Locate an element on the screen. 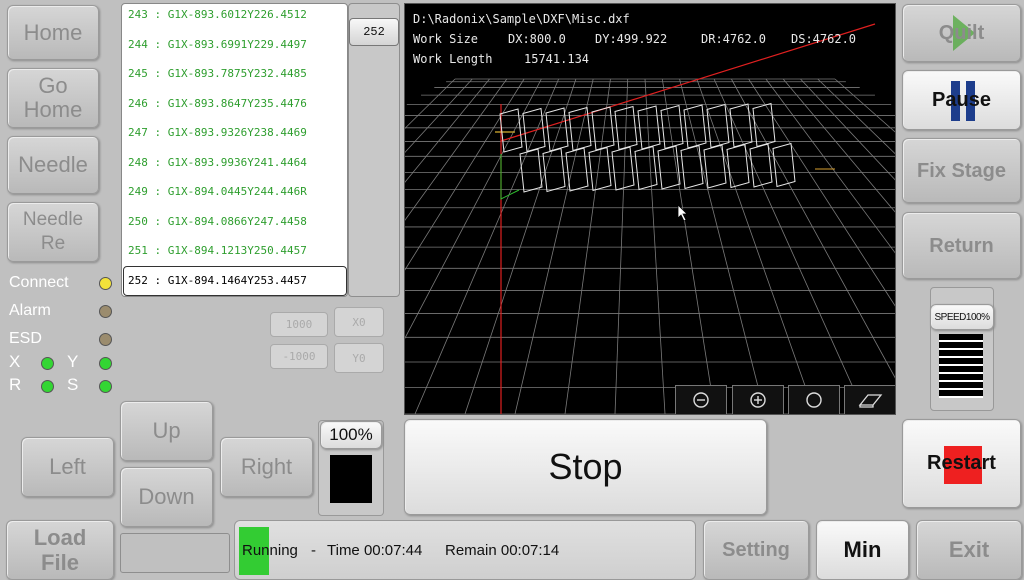 The width and height of the screenshot is (1024, 580). line-number: 246 is located at coordinates (138, 103).